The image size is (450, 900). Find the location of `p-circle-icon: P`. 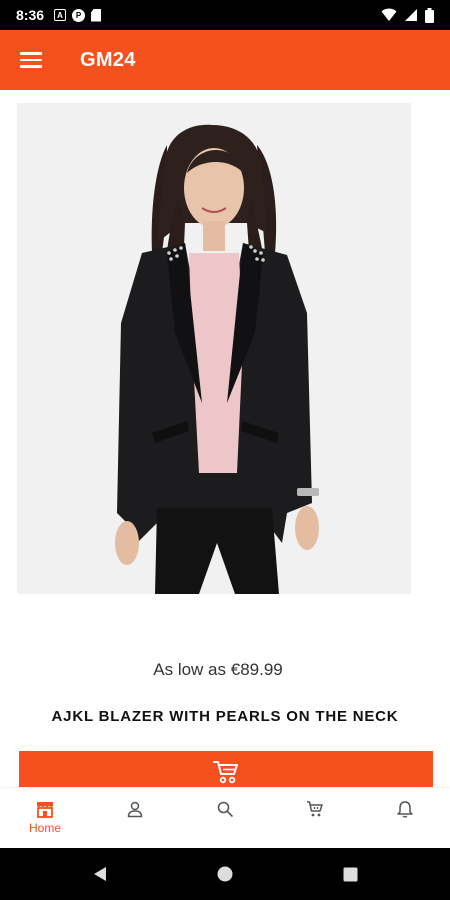

p-circle-icon: P is located at coordinates (79, 15).